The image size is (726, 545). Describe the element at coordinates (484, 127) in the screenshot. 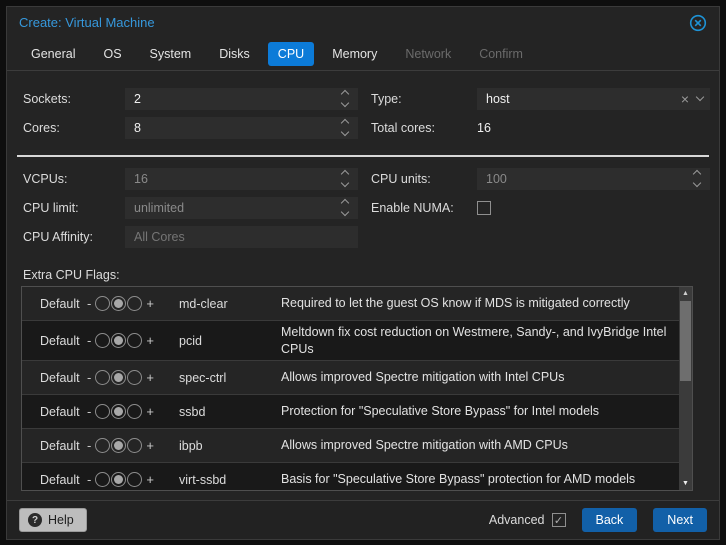

I see `total-cores-value: 16` at that location.